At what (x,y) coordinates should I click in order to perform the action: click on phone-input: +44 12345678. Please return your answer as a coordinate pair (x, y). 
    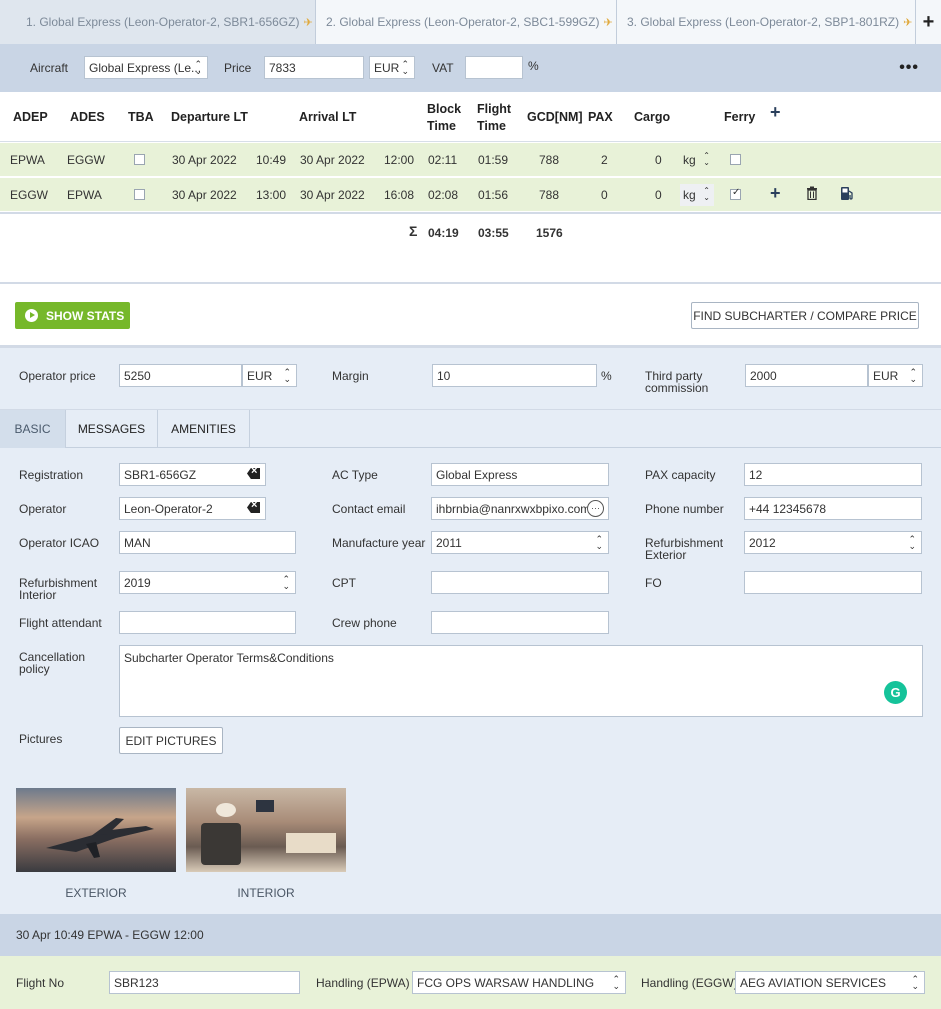
    Looking at the image, I should click on (833, 508).